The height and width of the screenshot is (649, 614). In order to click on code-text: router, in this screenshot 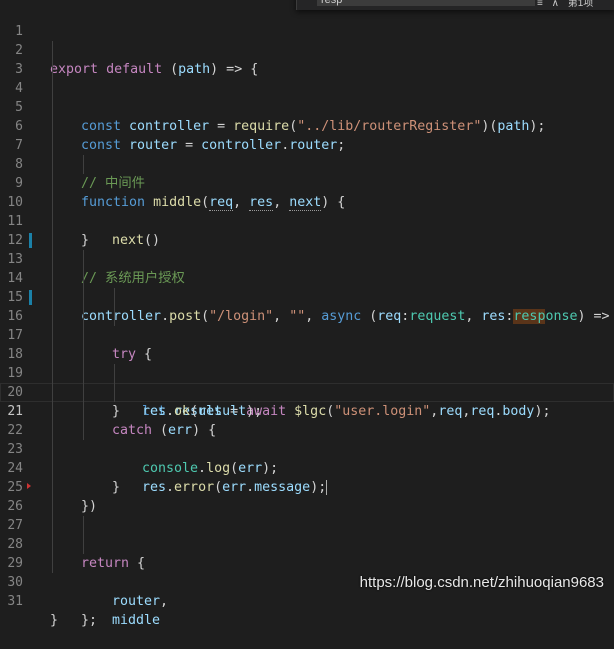, I will do `click(140, 601)`.